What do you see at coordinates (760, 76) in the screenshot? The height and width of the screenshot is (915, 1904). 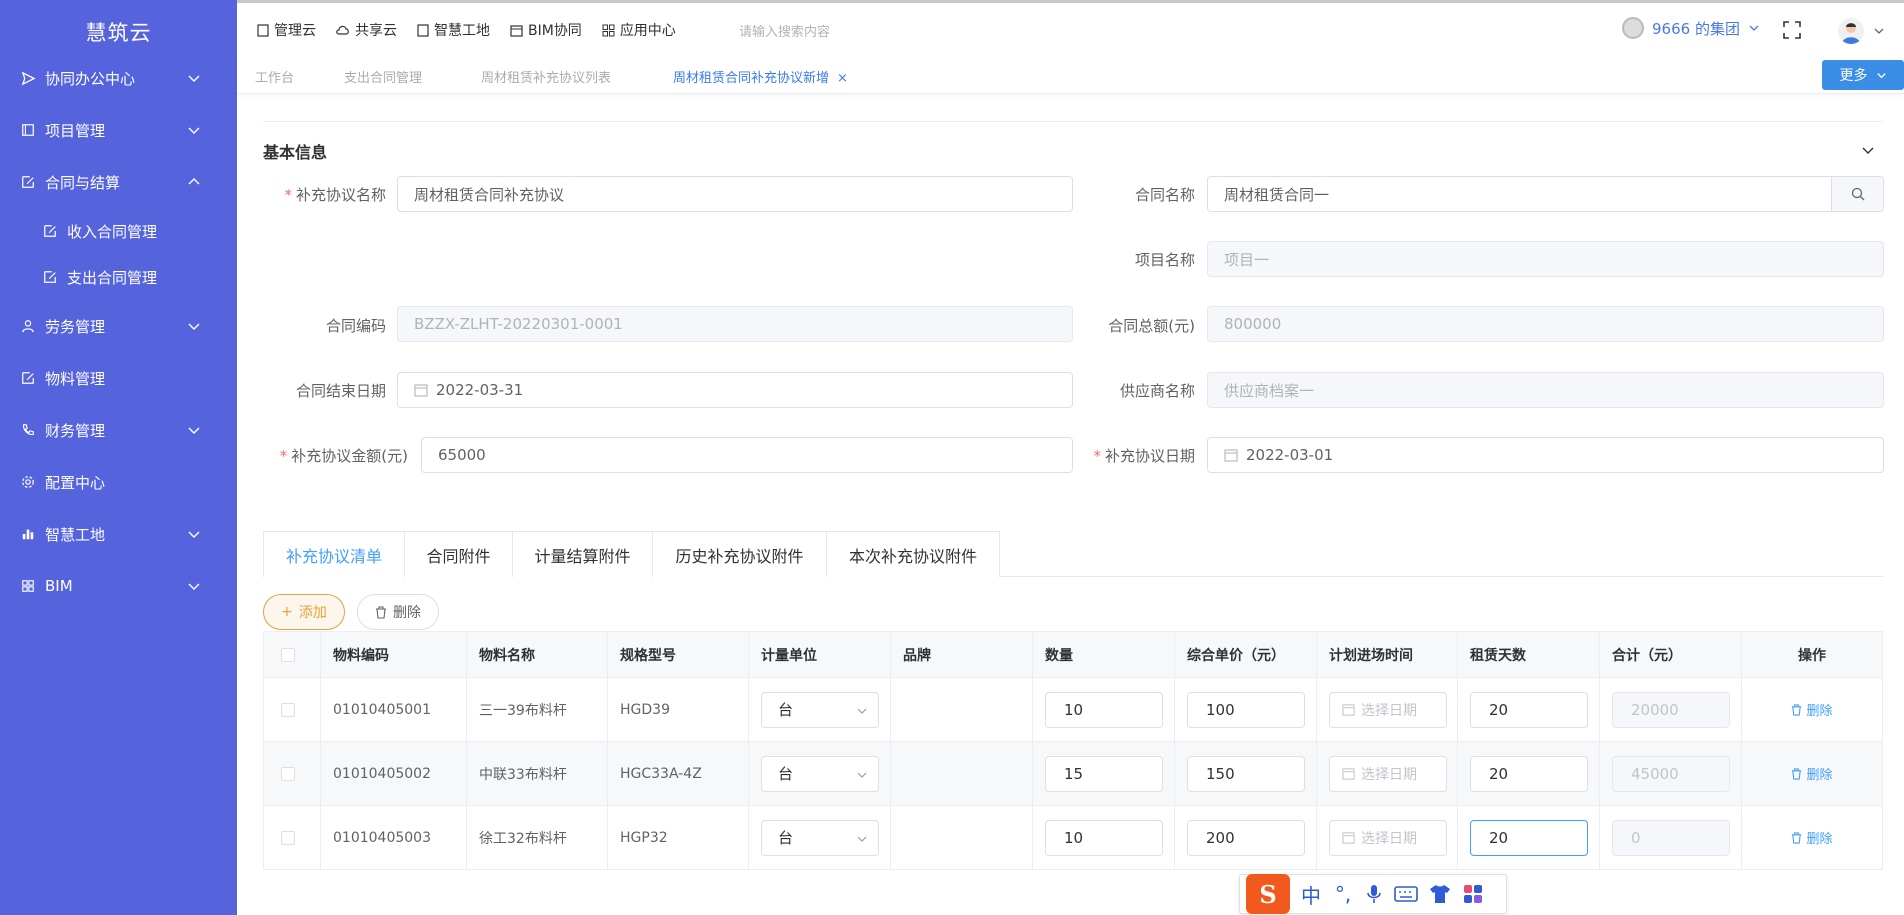 I see `tab-supplement-new: 周材租赁合同补充协议新增 ×` at bounding box center [760, 76].